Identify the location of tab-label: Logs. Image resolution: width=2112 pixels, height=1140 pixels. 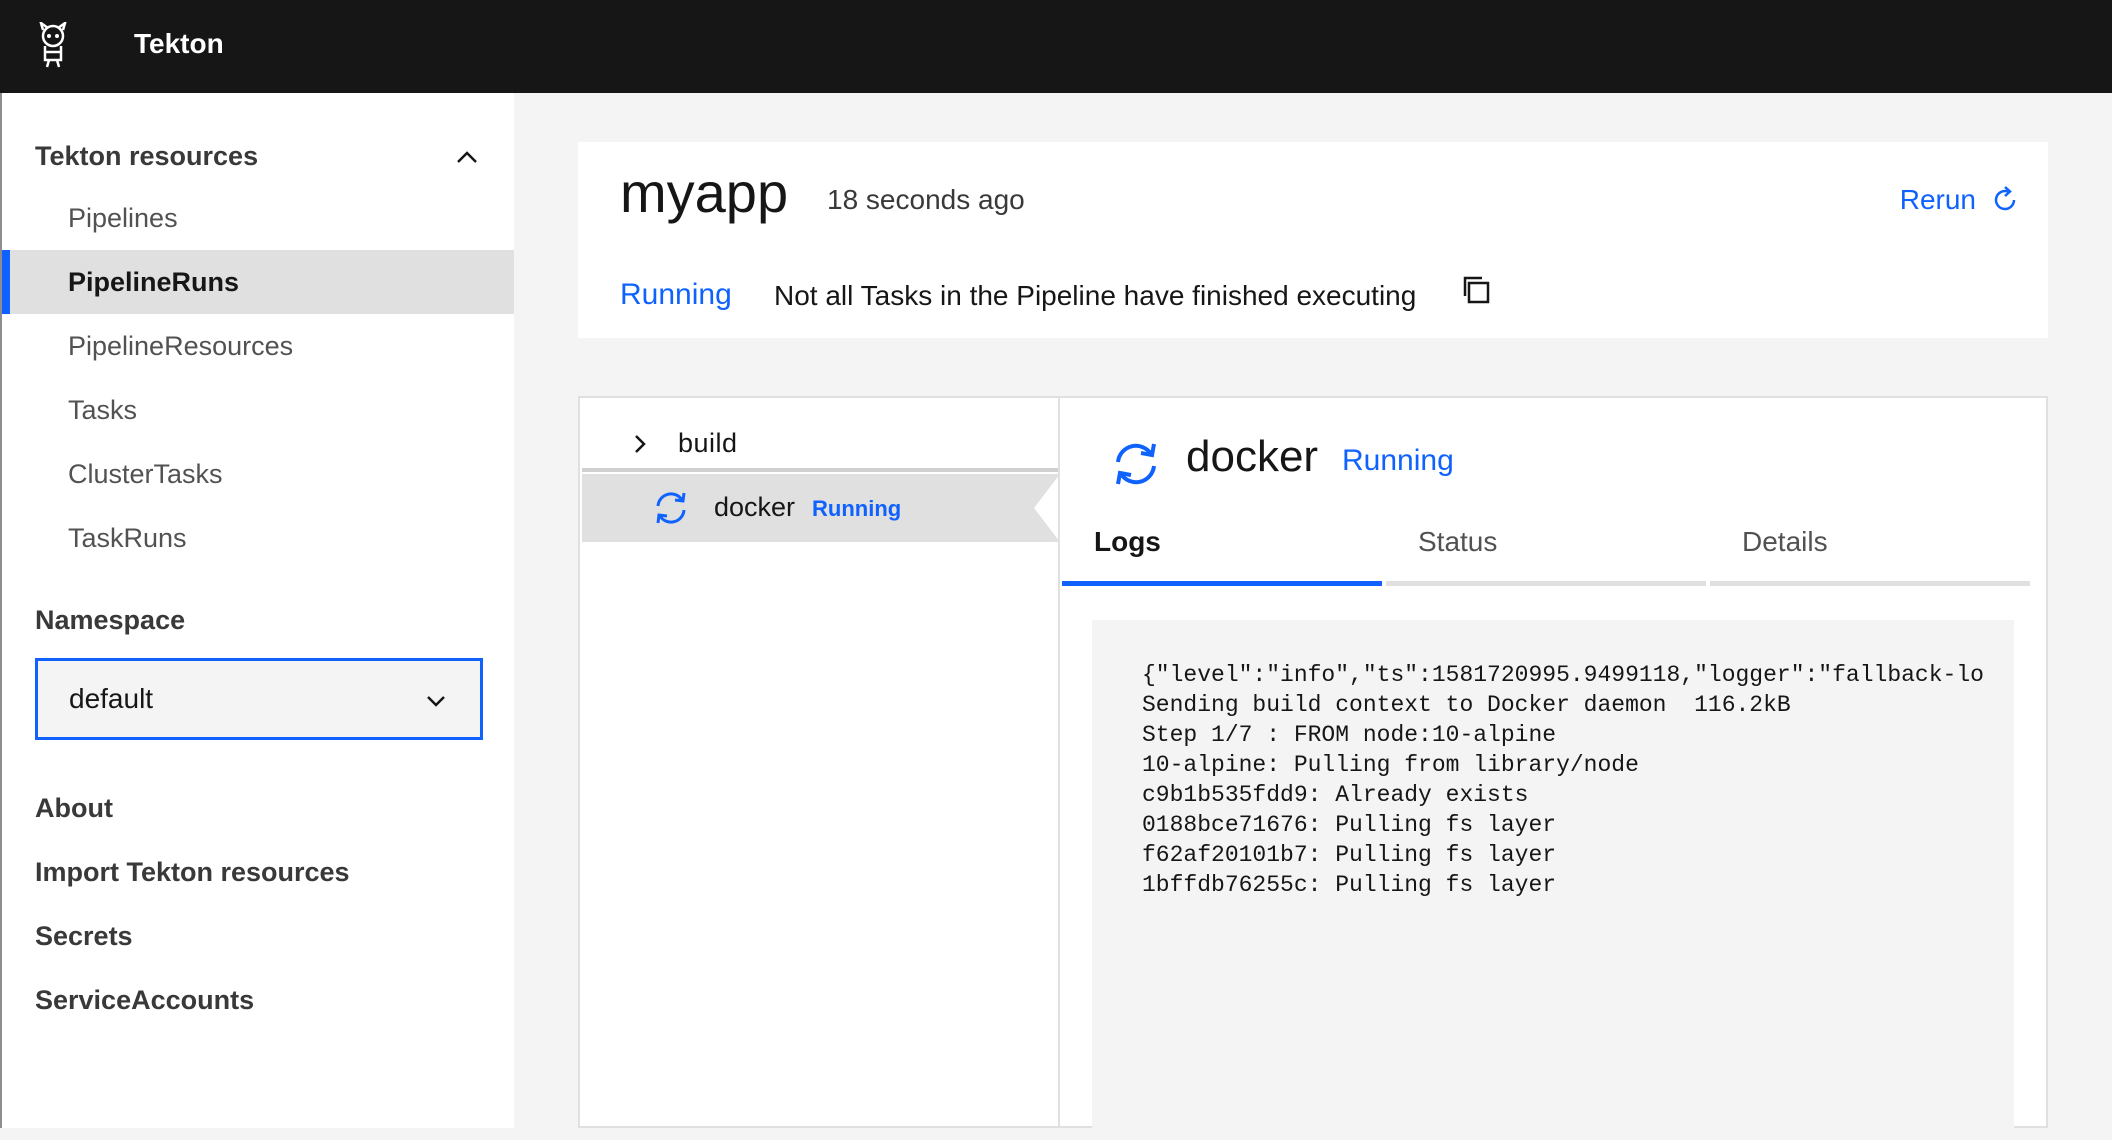
(1127, 541).